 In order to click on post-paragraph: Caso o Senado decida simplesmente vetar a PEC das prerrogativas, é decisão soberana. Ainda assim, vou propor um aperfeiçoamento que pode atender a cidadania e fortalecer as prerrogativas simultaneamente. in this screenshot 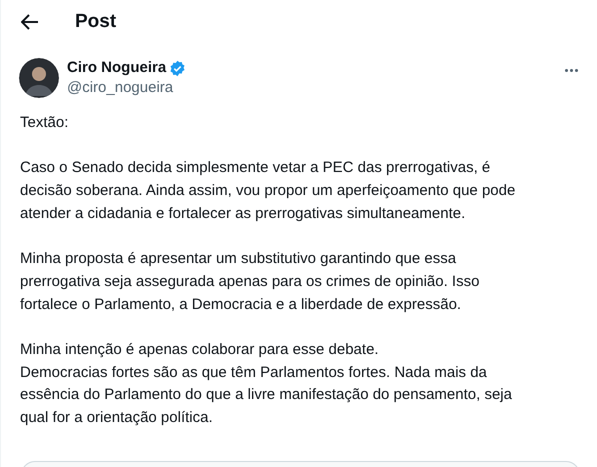, I will do `click(268, 191)`.